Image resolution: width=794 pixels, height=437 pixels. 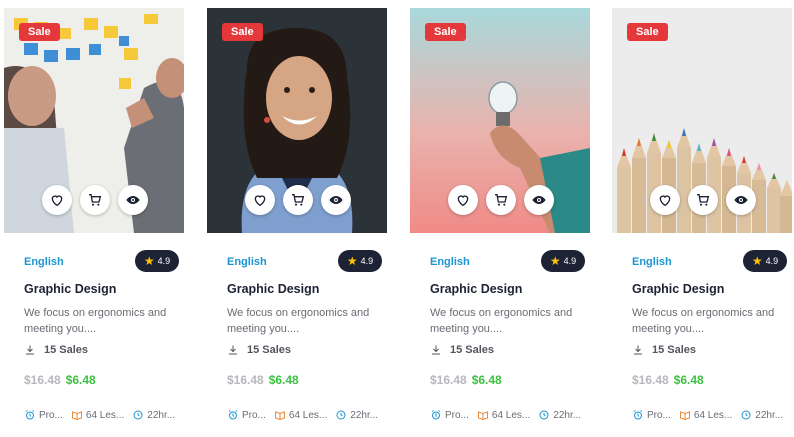 I want to click on course-image-lightbulb: Sale, so click(x=500, y=120).